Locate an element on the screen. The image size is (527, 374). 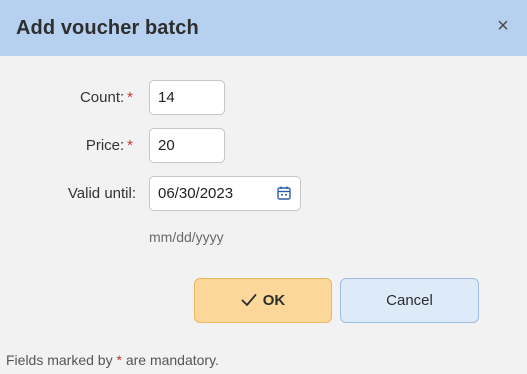
calendar-icon is located at coordinates (284, 193).